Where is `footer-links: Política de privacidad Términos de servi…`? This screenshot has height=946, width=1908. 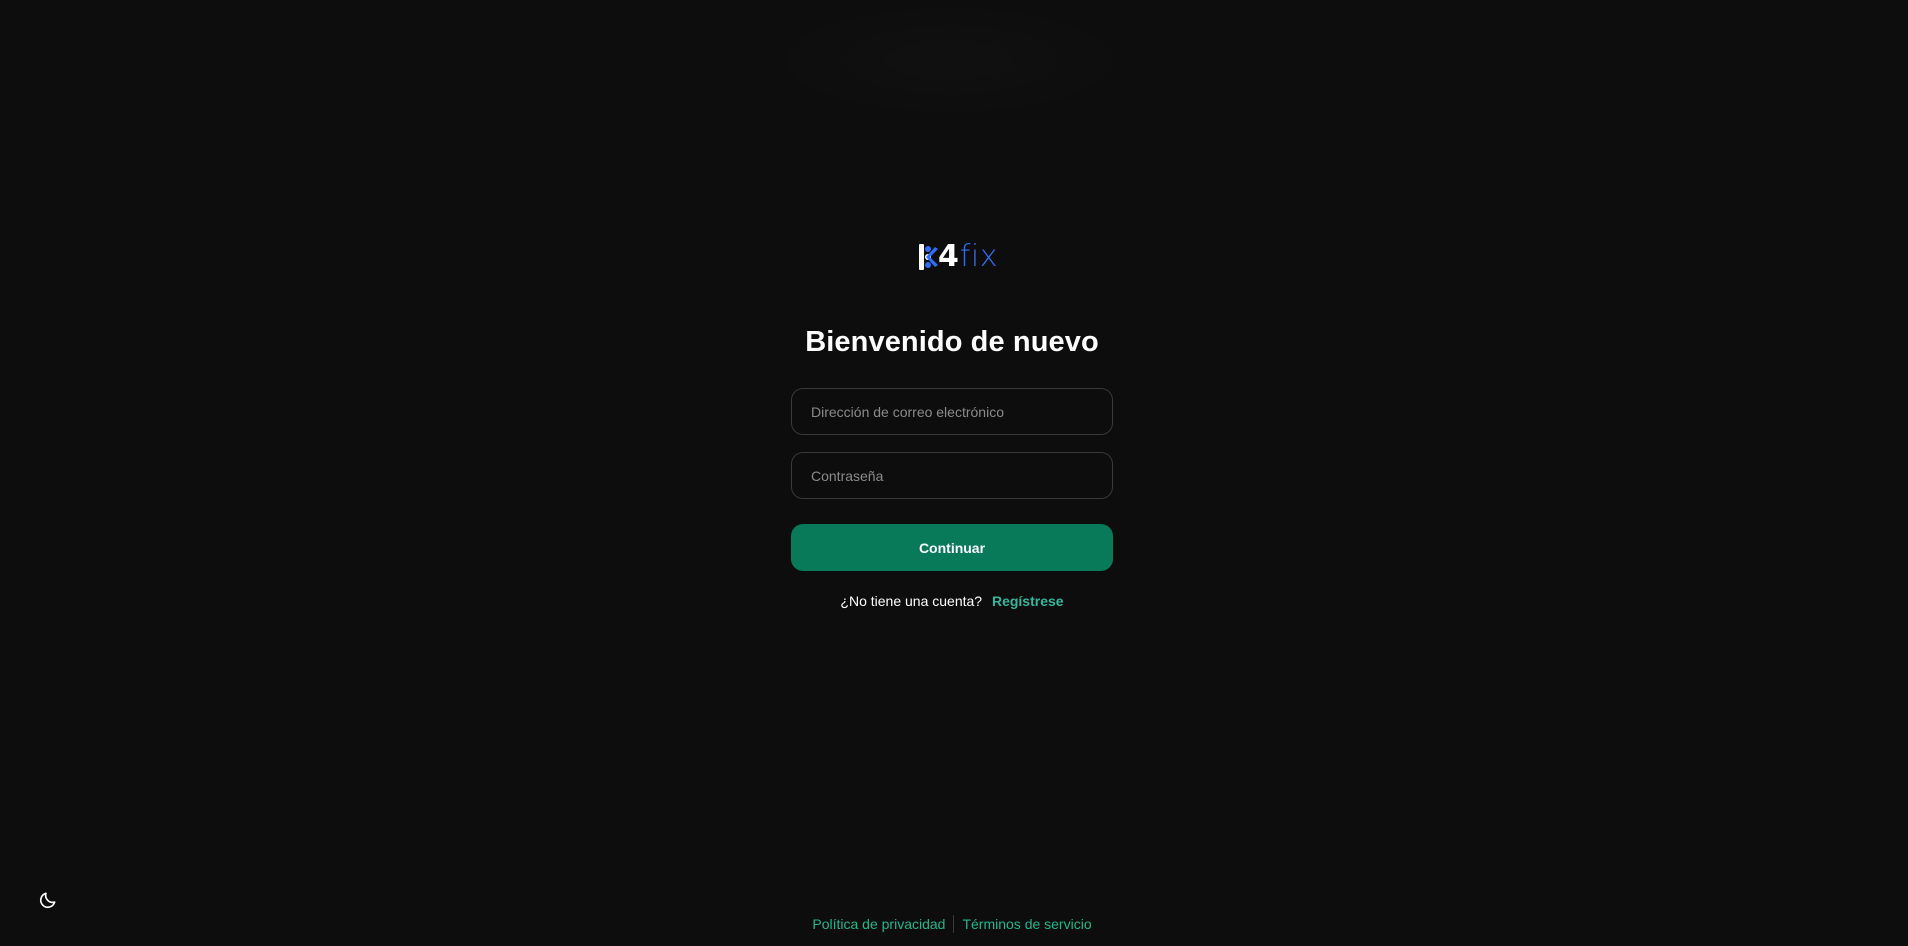 footer-links: Política de privacidad Términos de servi… is located at coordinates (952, 924).